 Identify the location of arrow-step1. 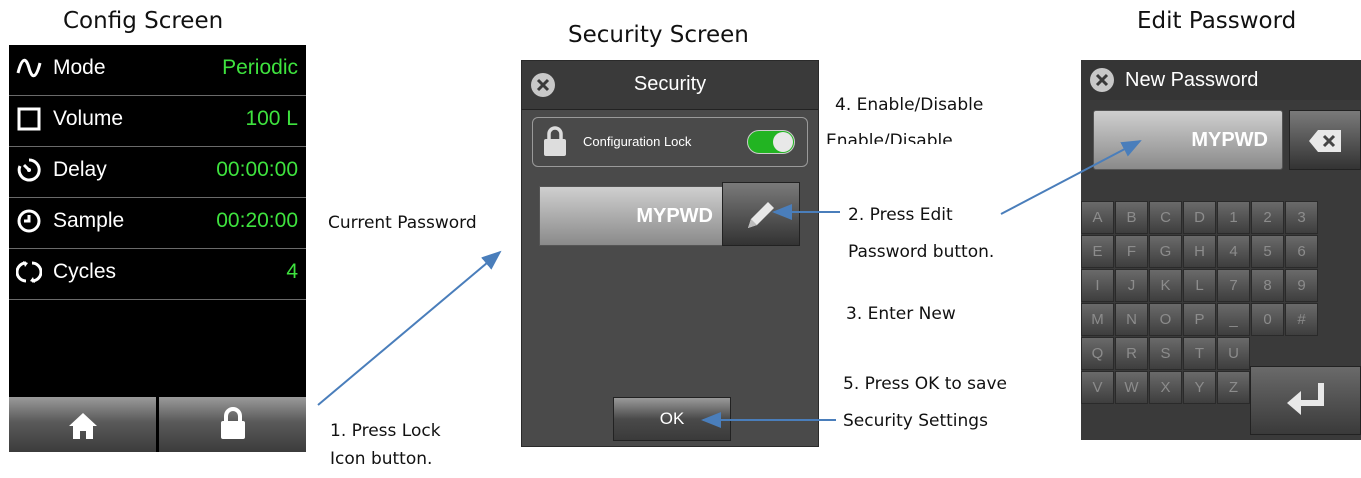
(409, 328).